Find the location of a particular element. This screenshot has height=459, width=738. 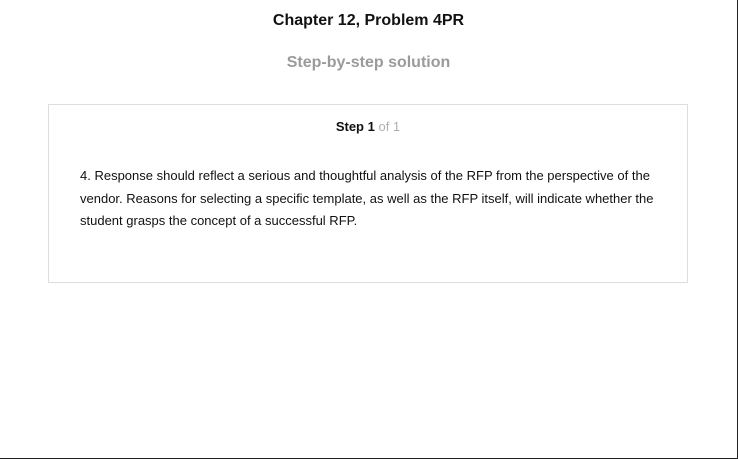

step-count: of 1 is located at coordinates (389, 126).